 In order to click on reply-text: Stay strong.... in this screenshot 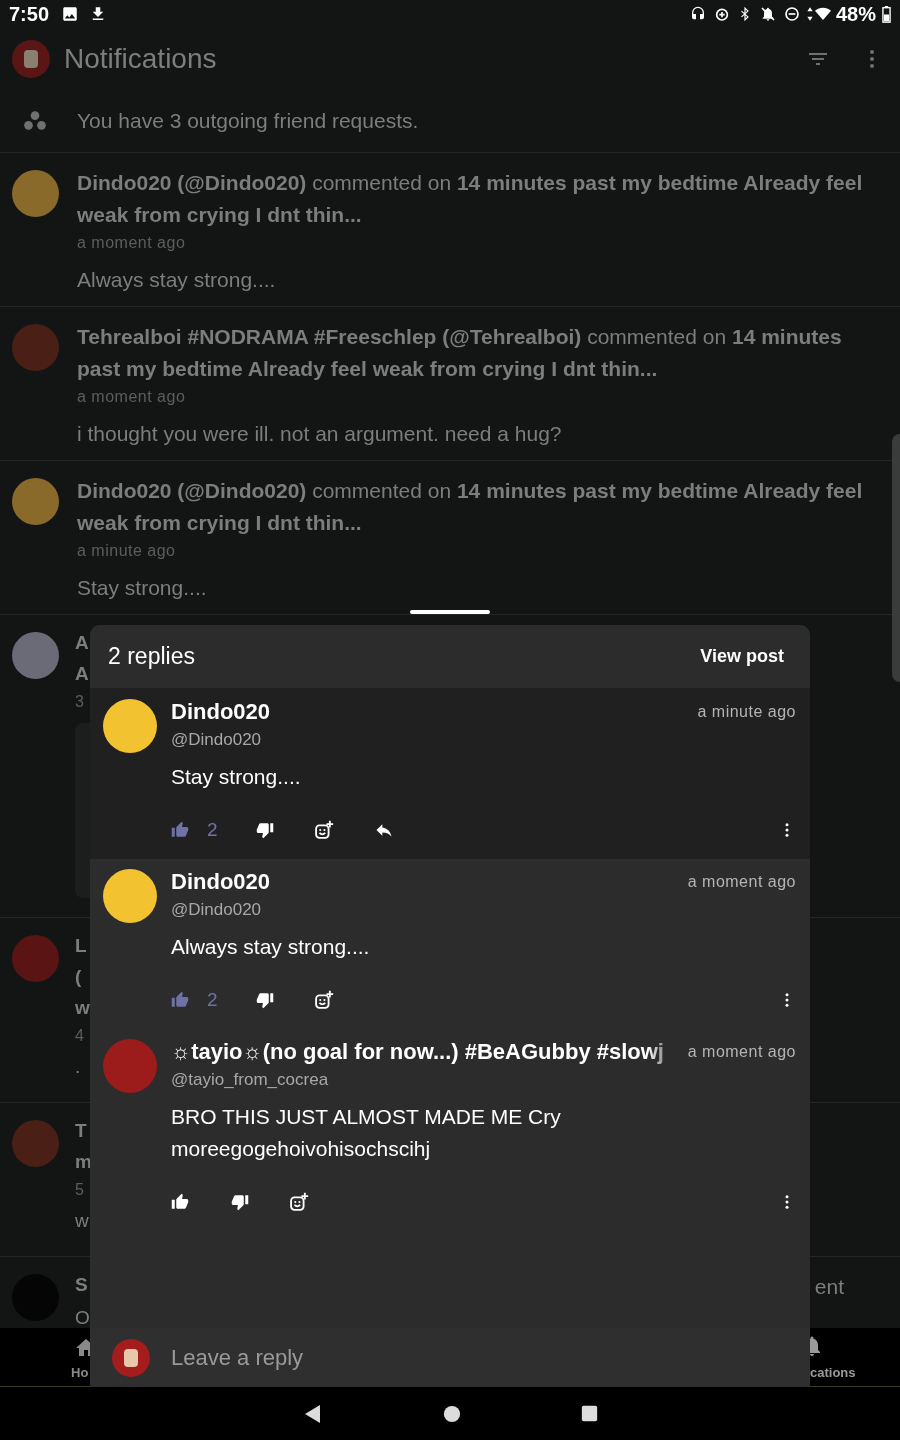, I will do `click(236, 777)`.